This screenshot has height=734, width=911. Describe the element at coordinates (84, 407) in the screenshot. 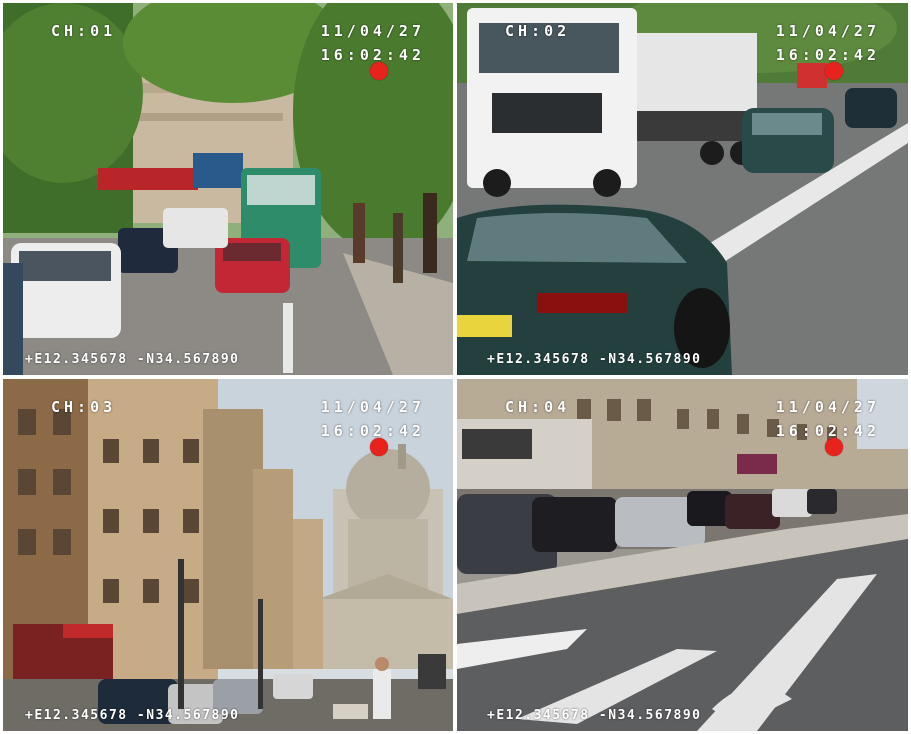

I see `channel-label: CH:03` at that location.